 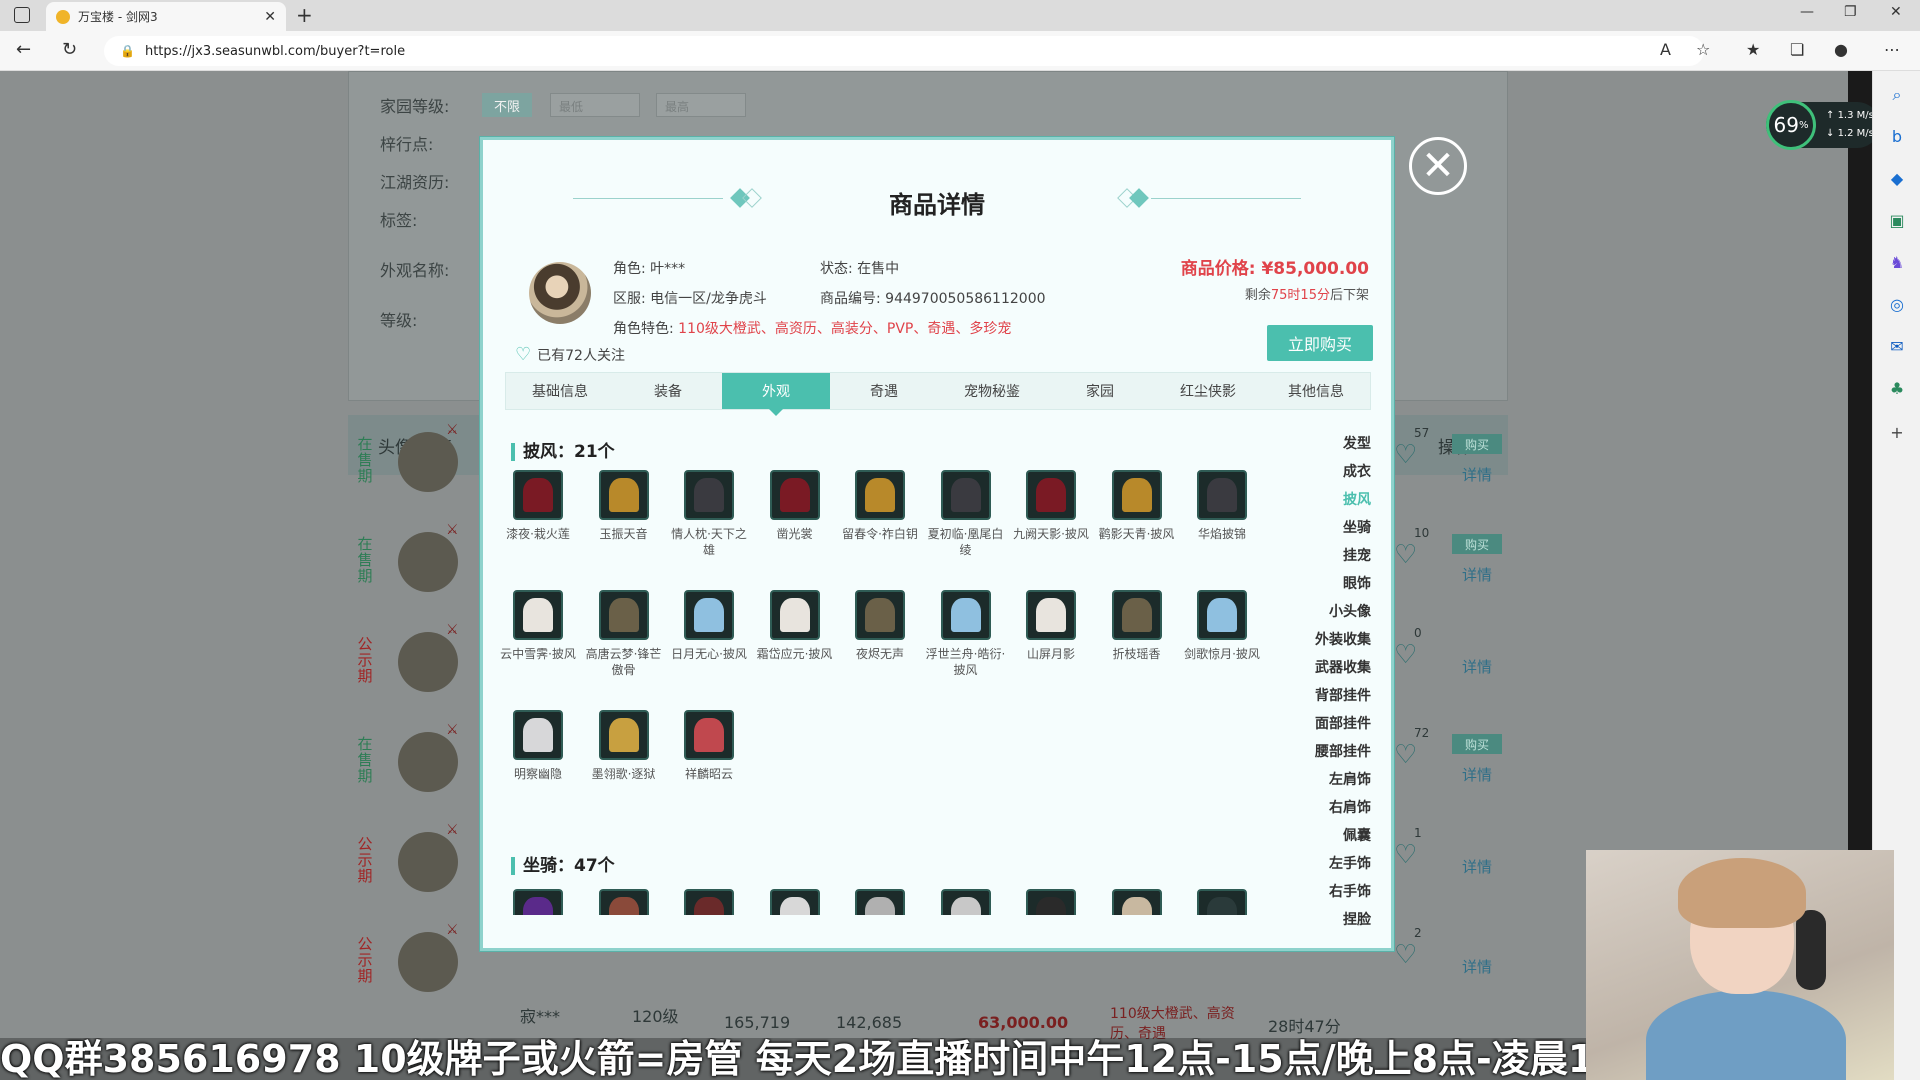 I want to click on cloak-item: 漆夜·栽火莲, so click(x=538, y=506).